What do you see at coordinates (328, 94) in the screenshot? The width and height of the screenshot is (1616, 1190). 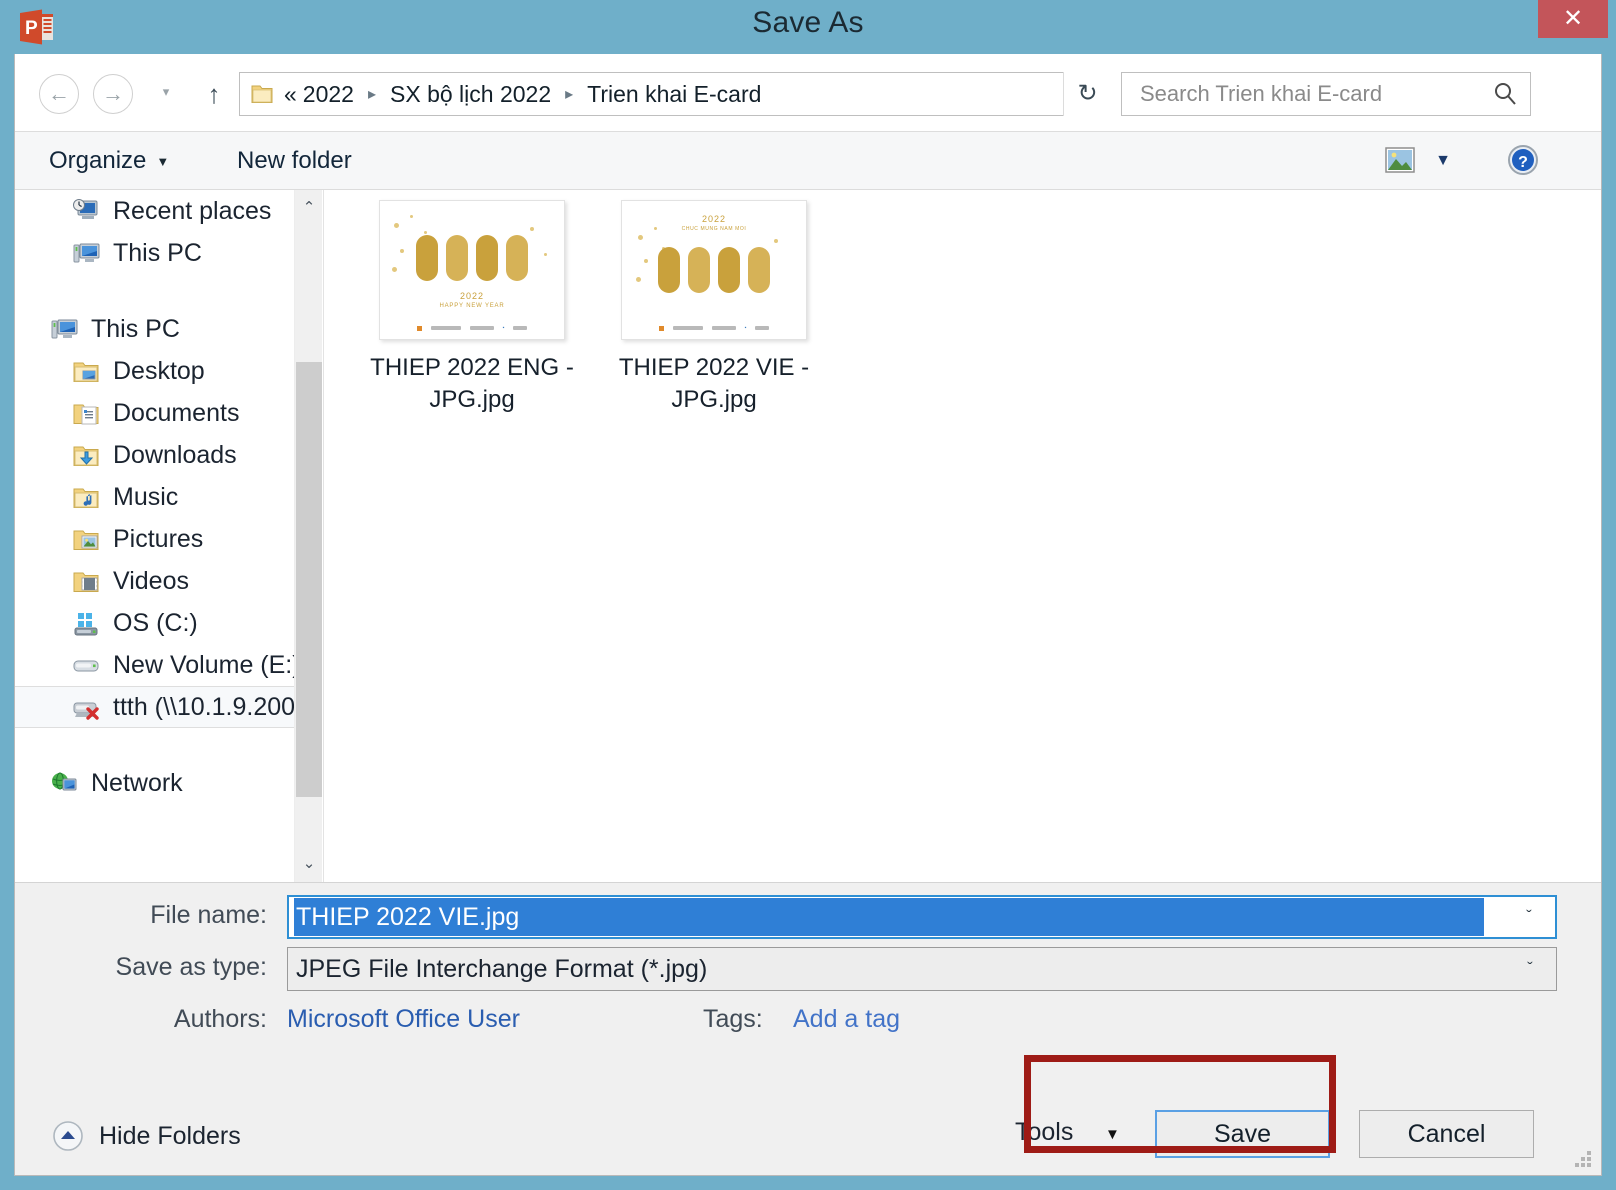 I see `breadcrumb-item-0: 2022` at bounding box center [328, 94].